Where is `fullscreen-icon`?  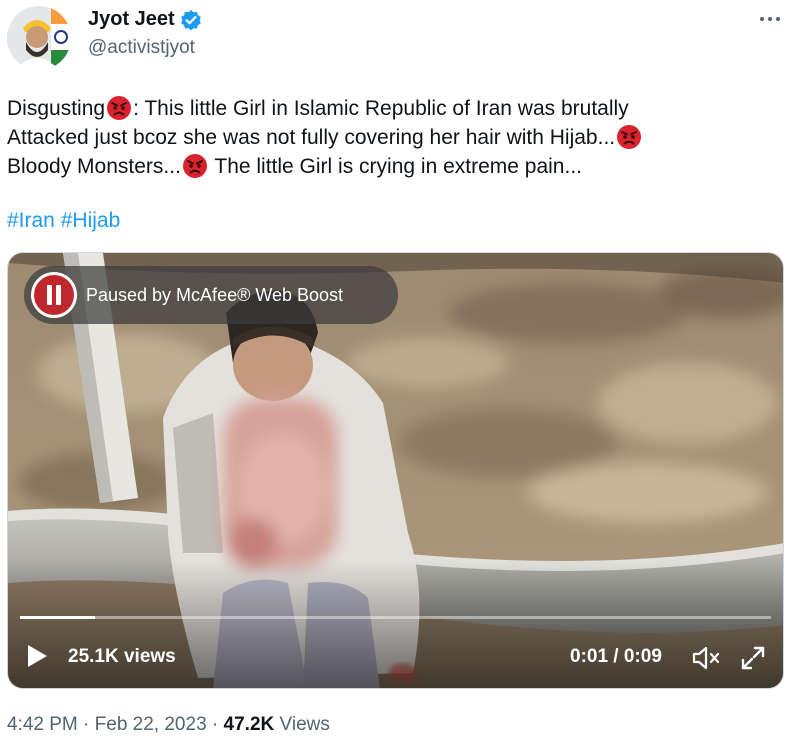 fullscreen-icon is located at coordinates (753, 658).